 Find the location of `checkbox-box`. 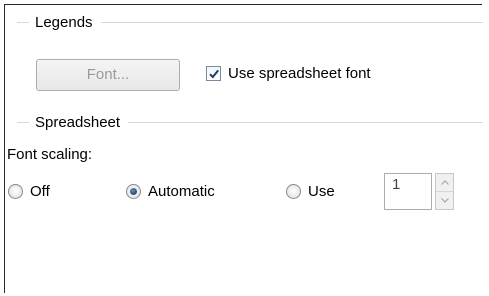

checkbox-box is located at coordinates (213, 73).